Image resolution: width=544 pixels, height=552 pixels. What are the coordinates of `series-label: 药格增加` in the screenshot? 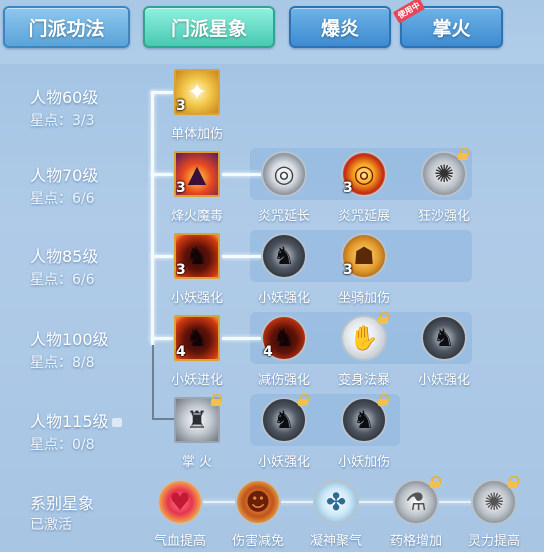 It's located at (415, 541).